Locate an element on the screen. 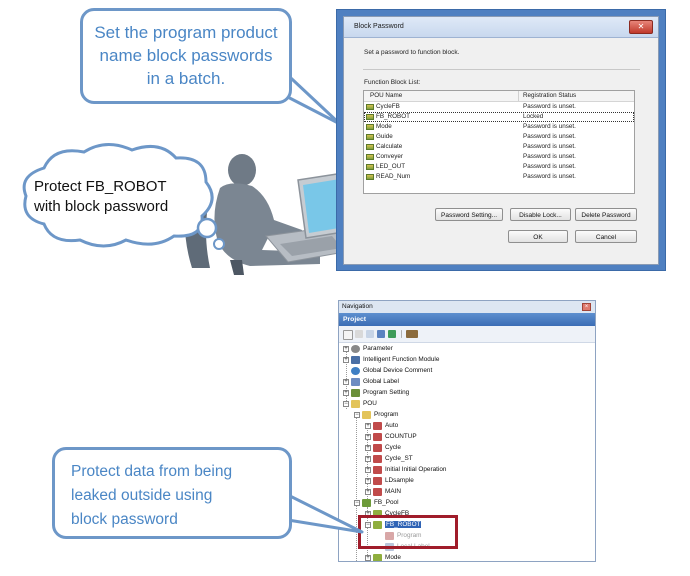 Image resolution: width=690 pixels, height=576 pixels. list-item-selected: FB_ROBOT Locked is located at coordinates (499, 117).